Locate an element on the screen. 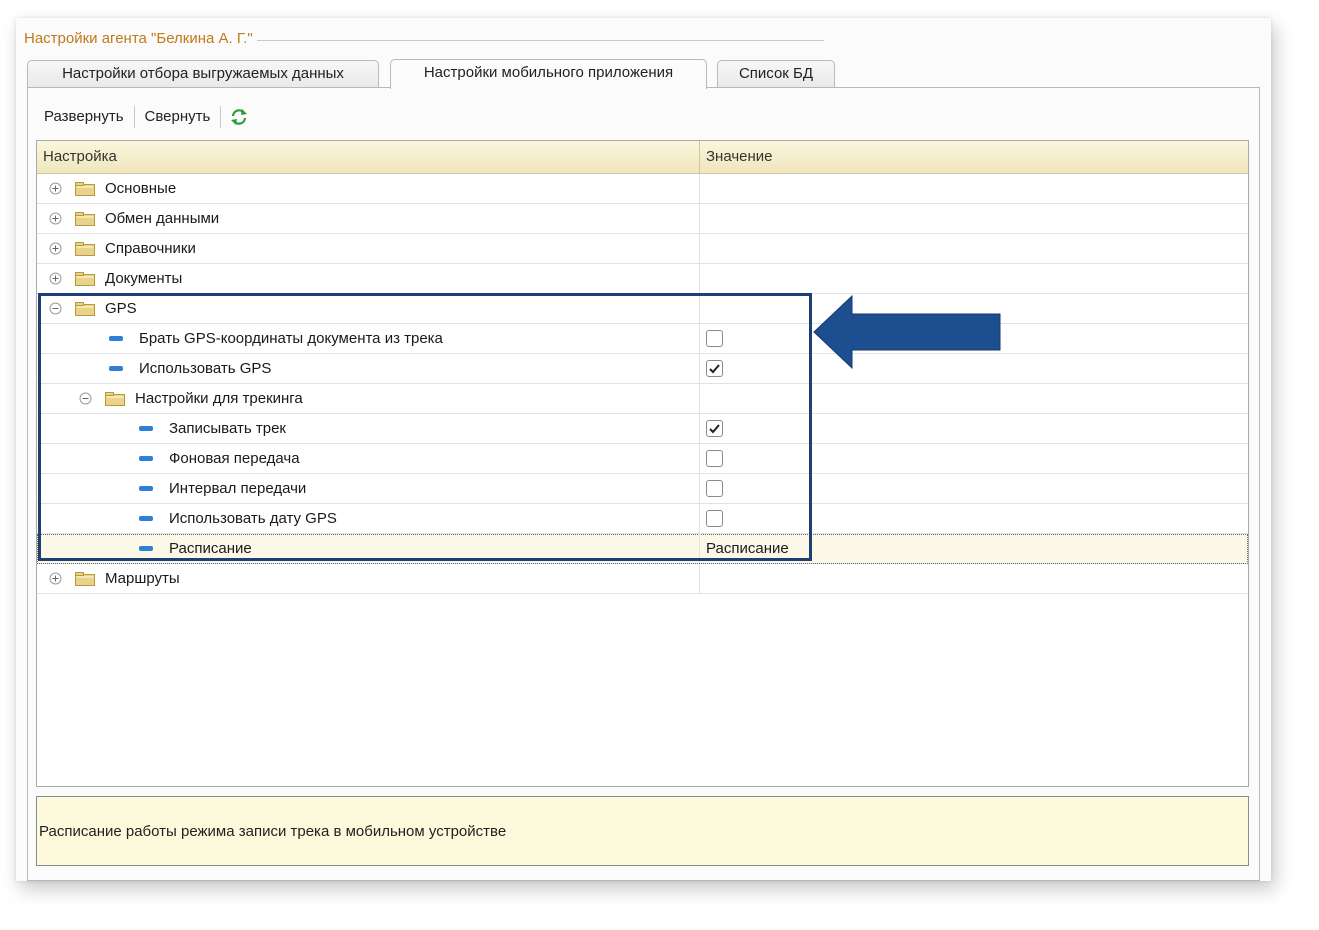 The image size is (1319, 930). setting-label: Маршруты is located at coordinates (142, 578).